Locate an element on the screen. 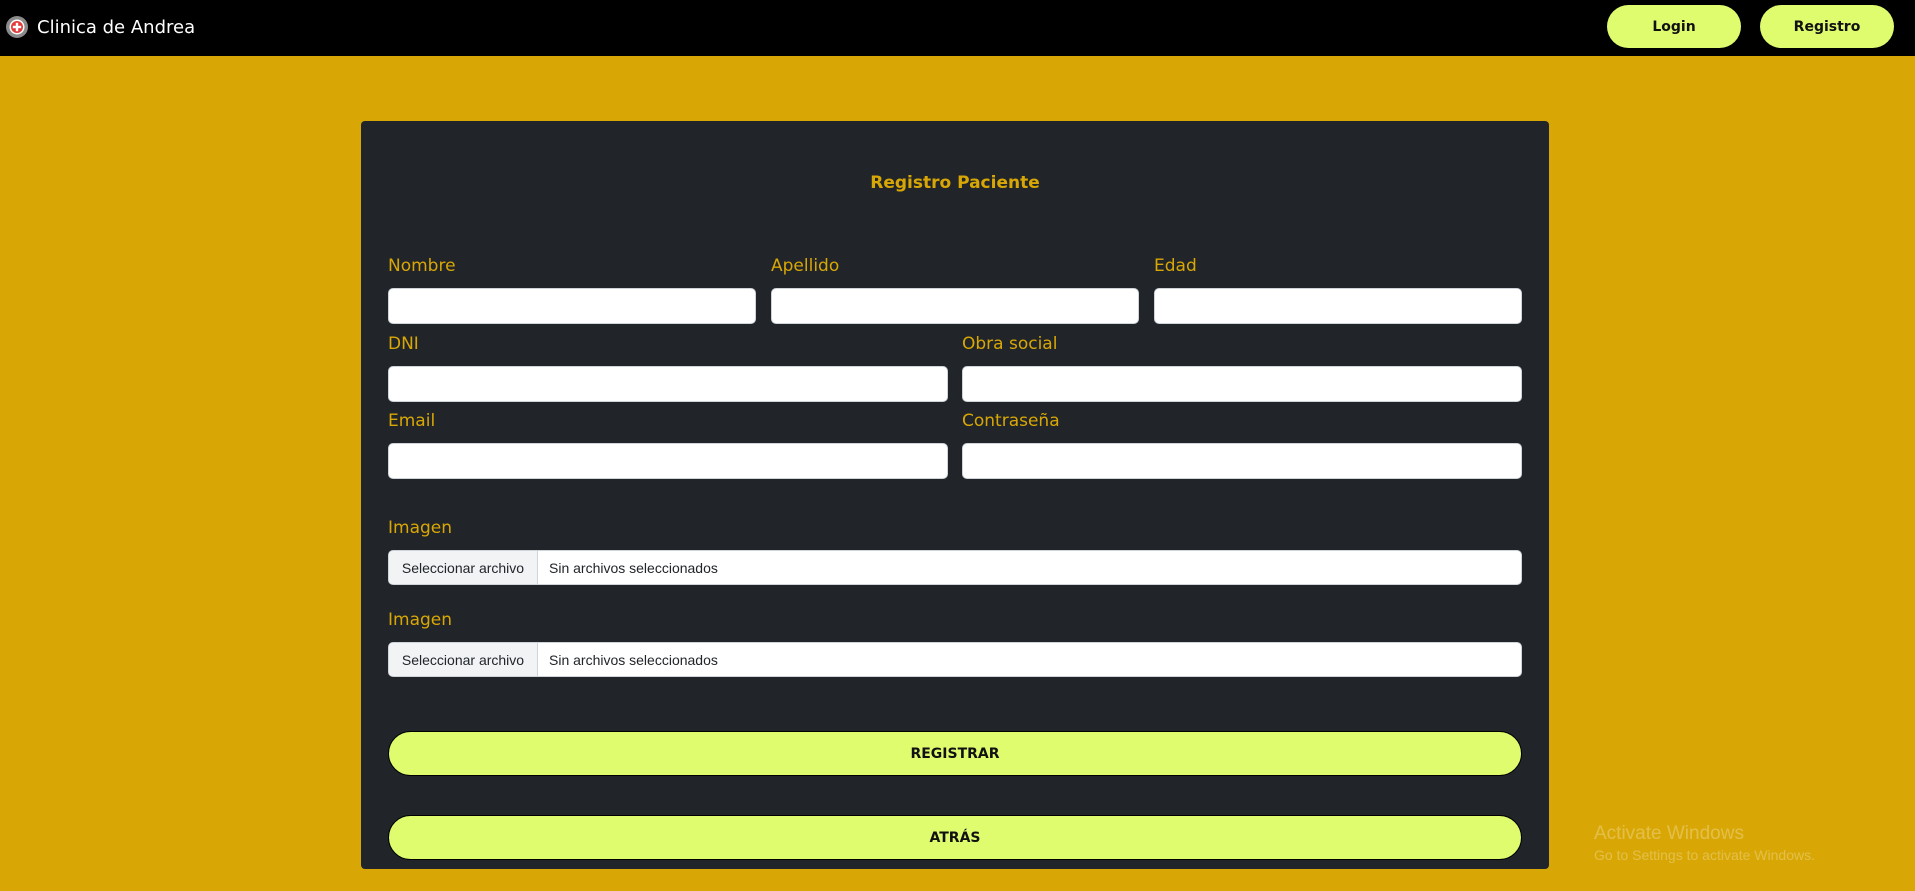  contrasena-input is located at coordinates (1242, 461).